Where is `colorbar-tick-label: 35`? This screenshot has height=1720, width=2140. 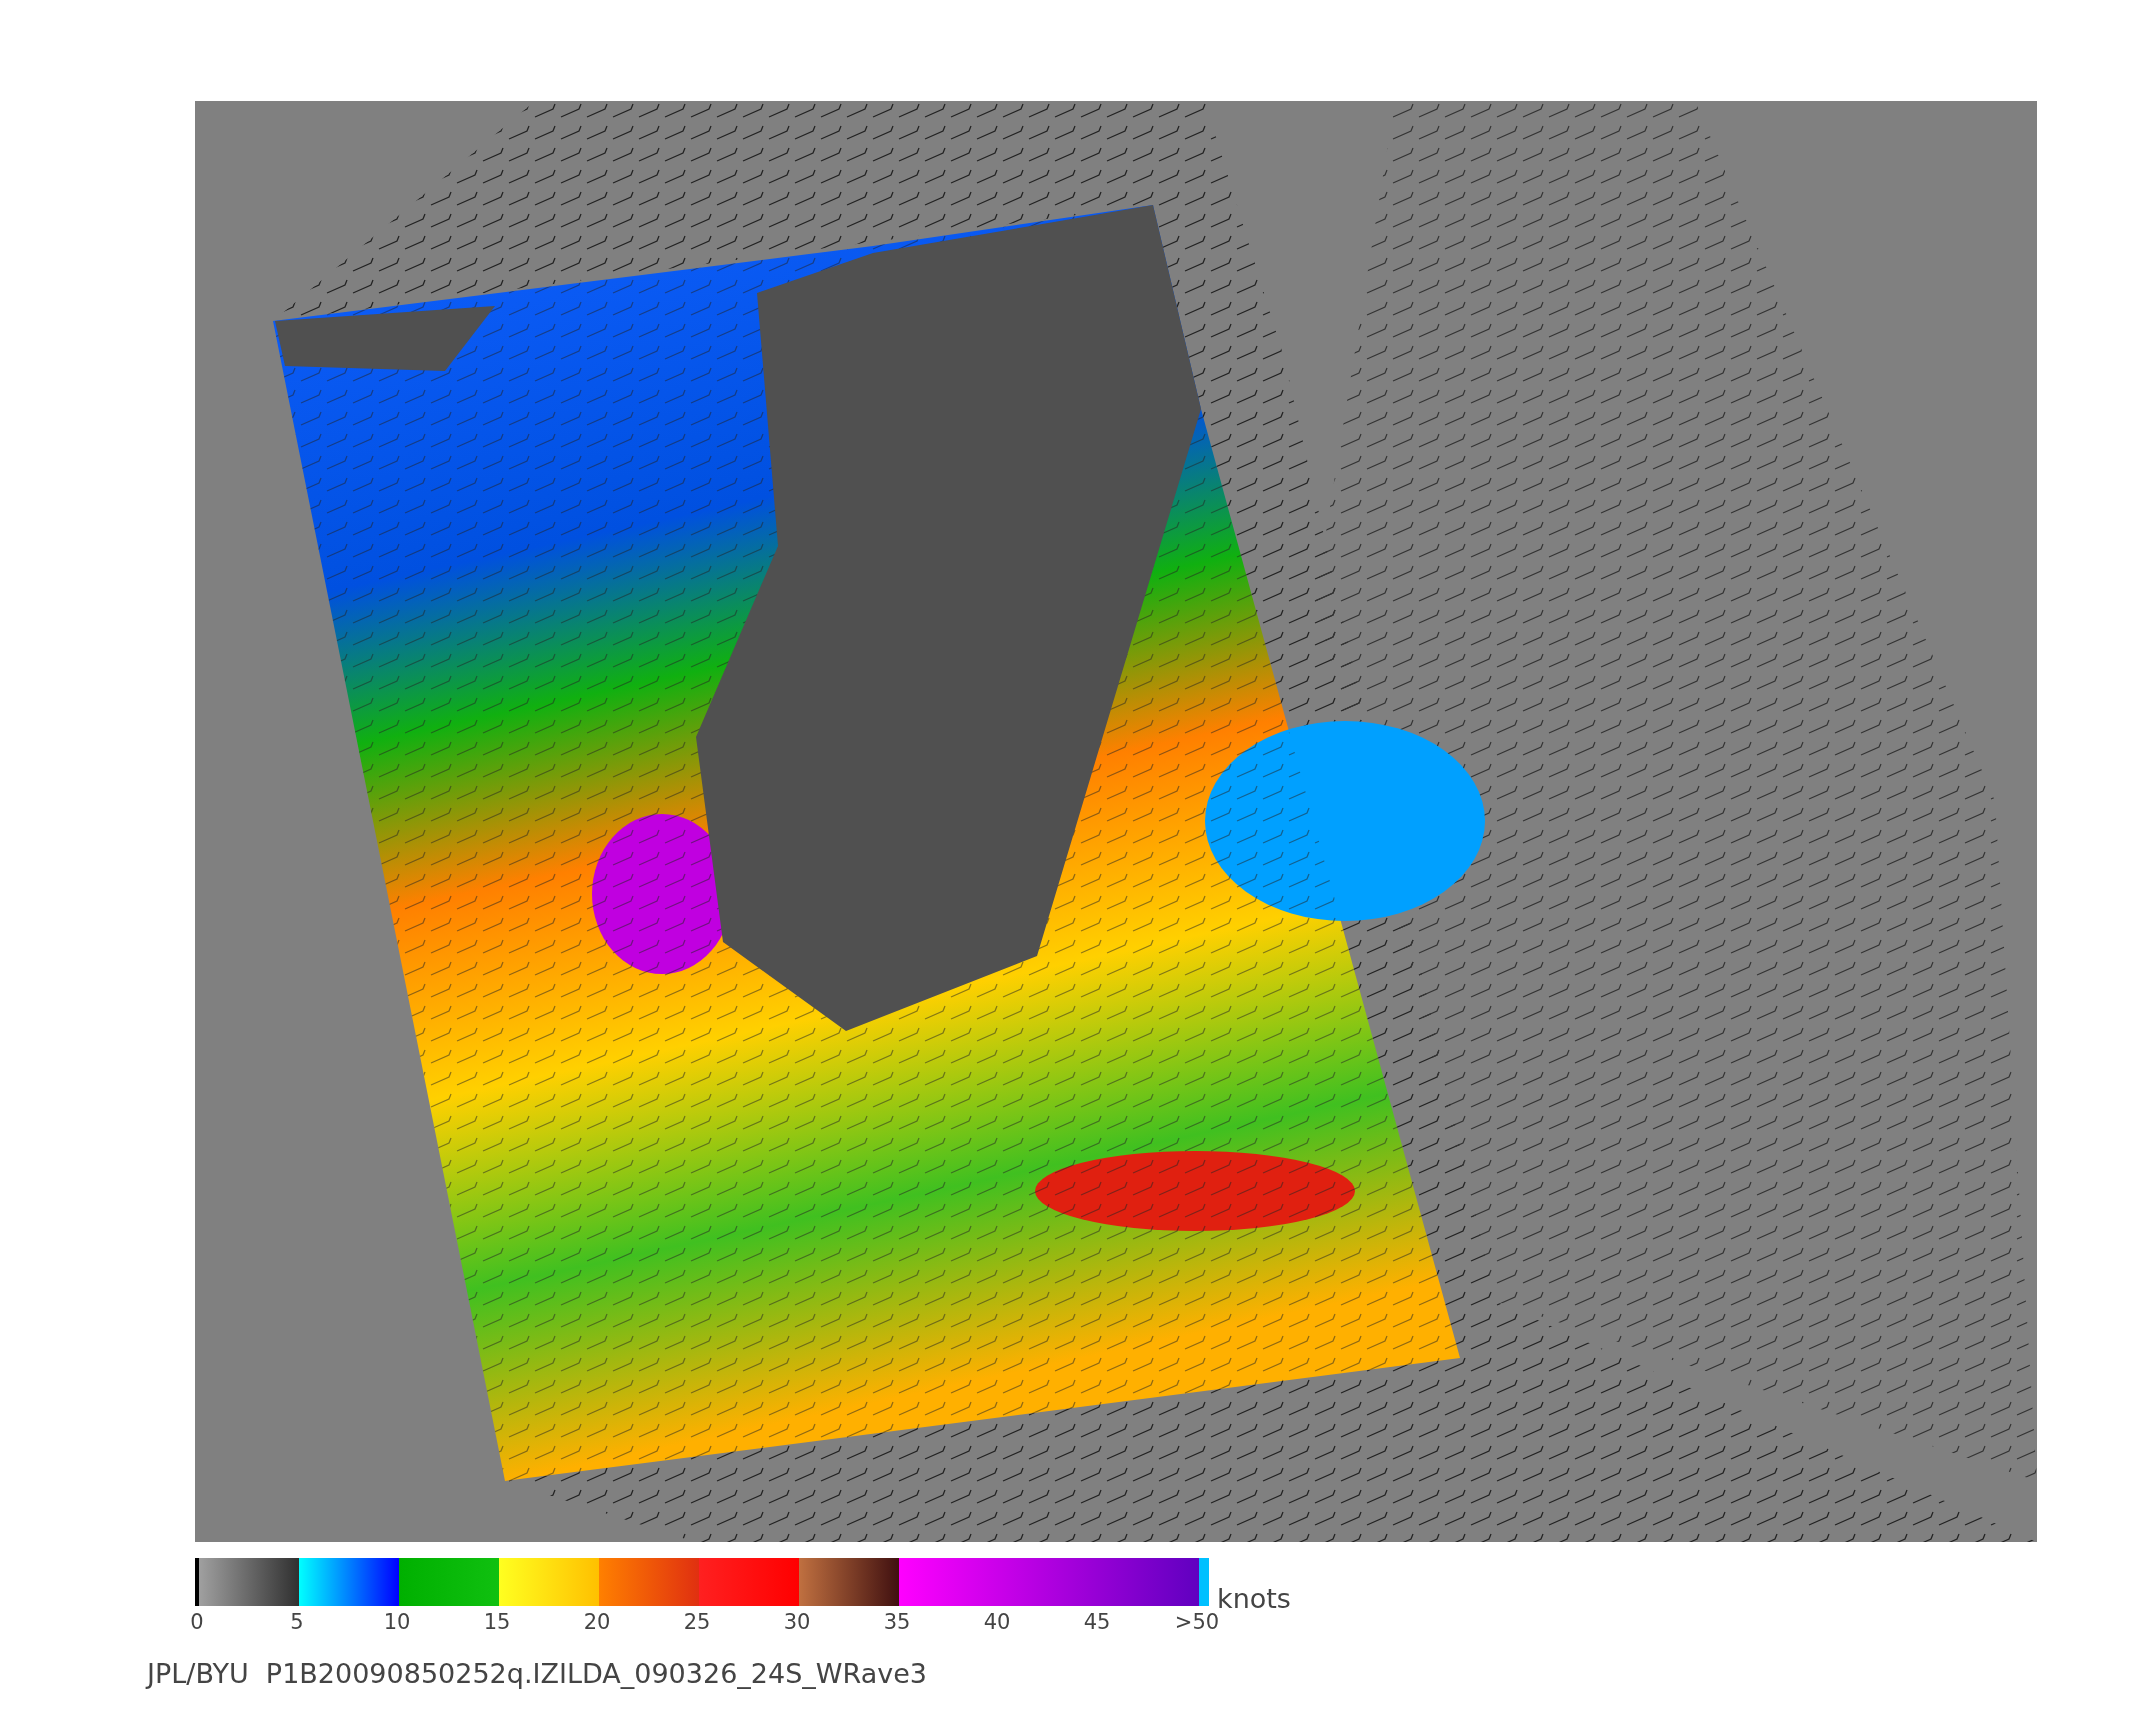
colorbar-tick-label: 35 is located at coordinates (897, 1622).